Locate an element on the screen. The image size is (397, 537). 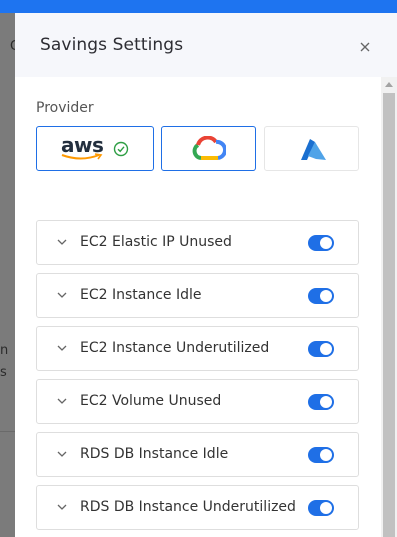
scroll-up-arrow-icon is located at coordinates (389, 84).